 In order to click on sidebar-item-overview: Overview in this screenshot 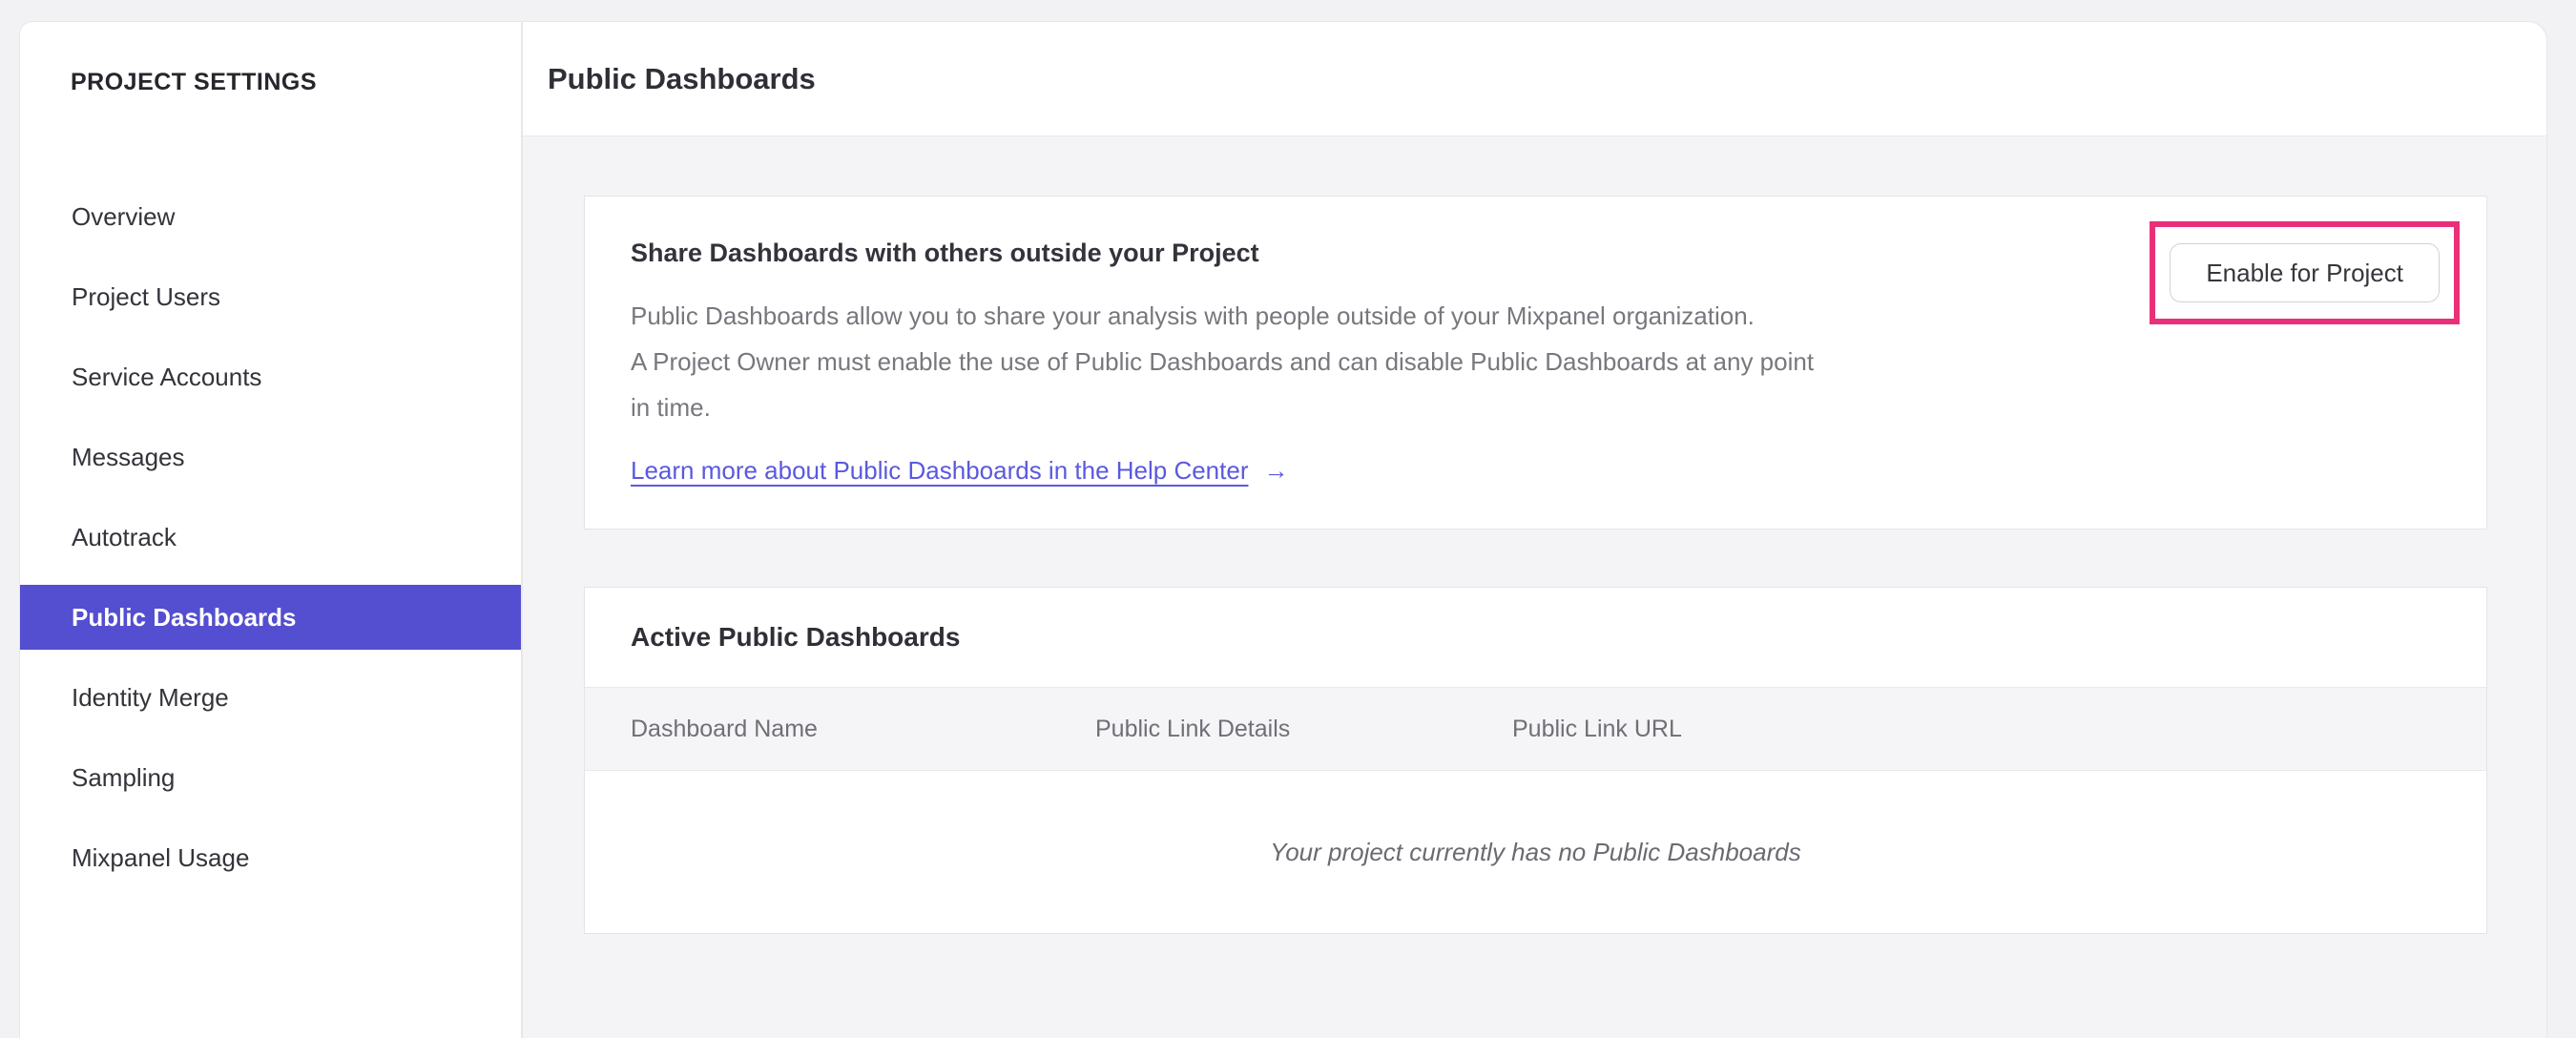, I will do `click(270, 216)`.